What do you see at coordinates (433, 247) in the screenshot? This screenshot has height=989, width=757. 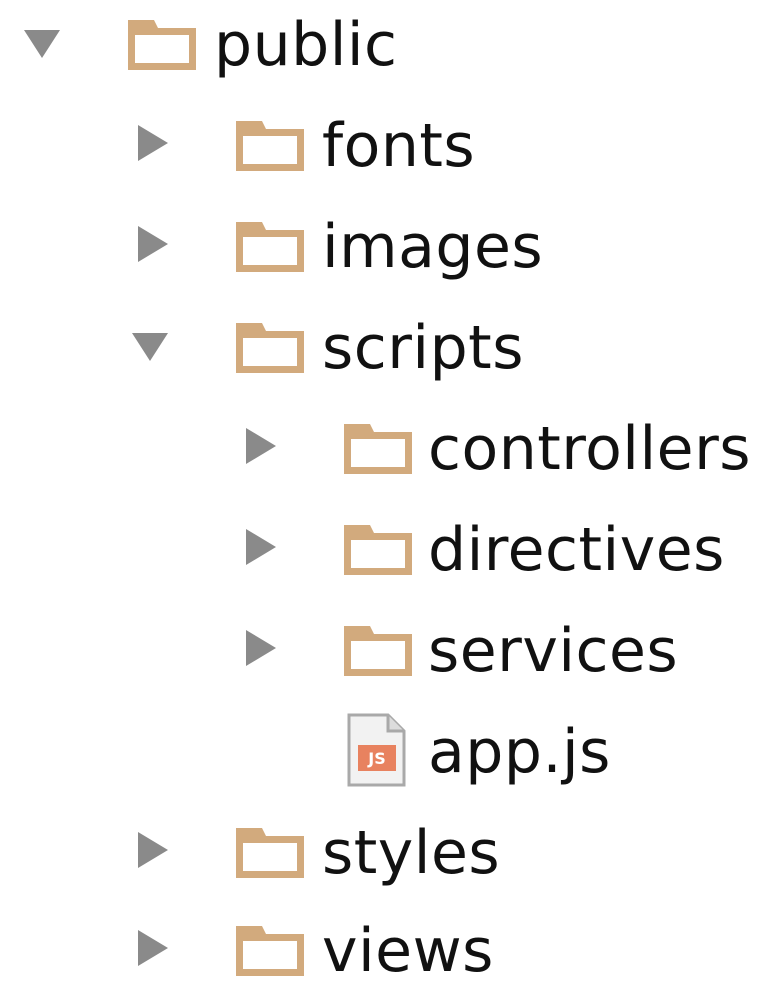 I see `tree-item-label: images` at bounding box center [433, 247].